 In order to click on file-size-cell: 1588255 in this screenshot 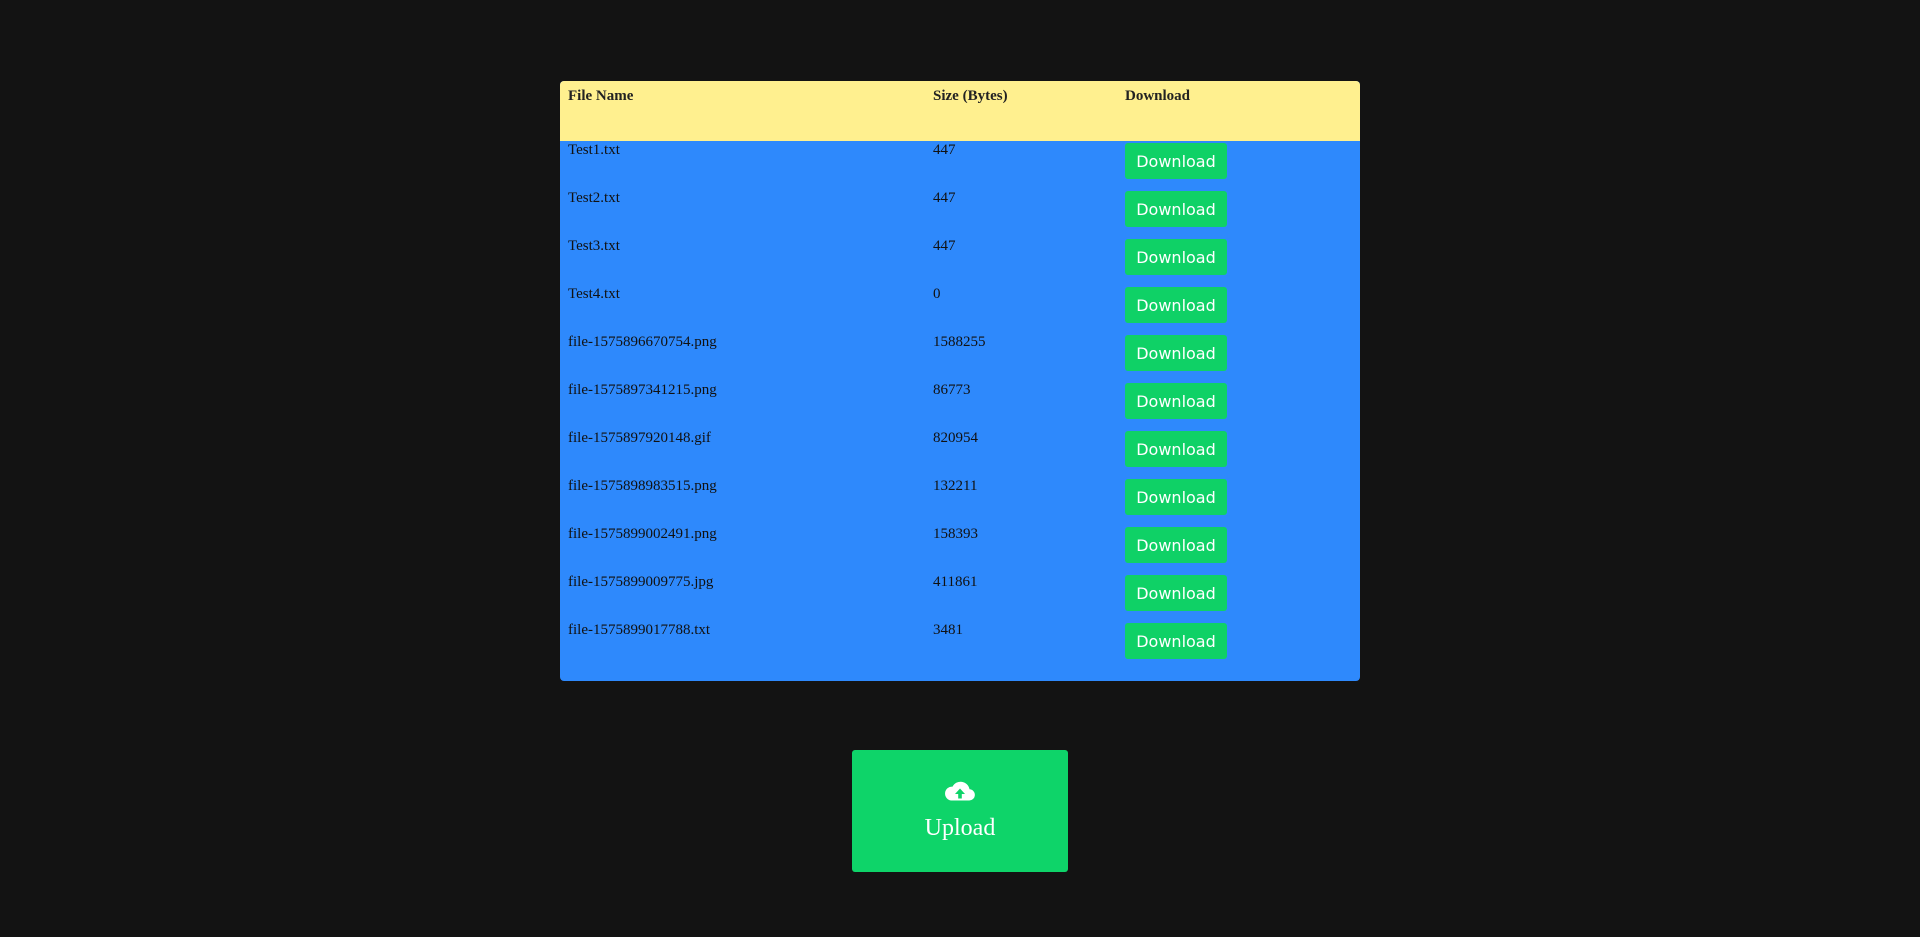, I will do `click(959, 342)`.